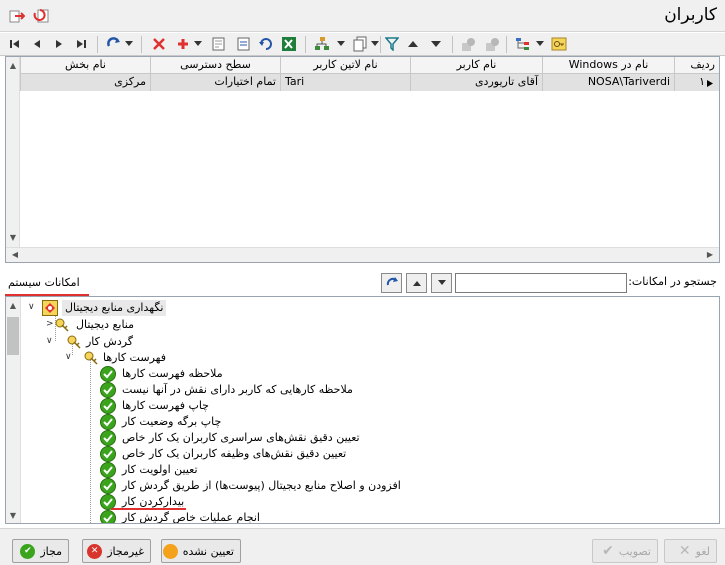 The width and height of the screenshot is (725, 565). I want to click on tree-node-root: ∨ نگهداری منابع دیجیتال, so click(226, 308).